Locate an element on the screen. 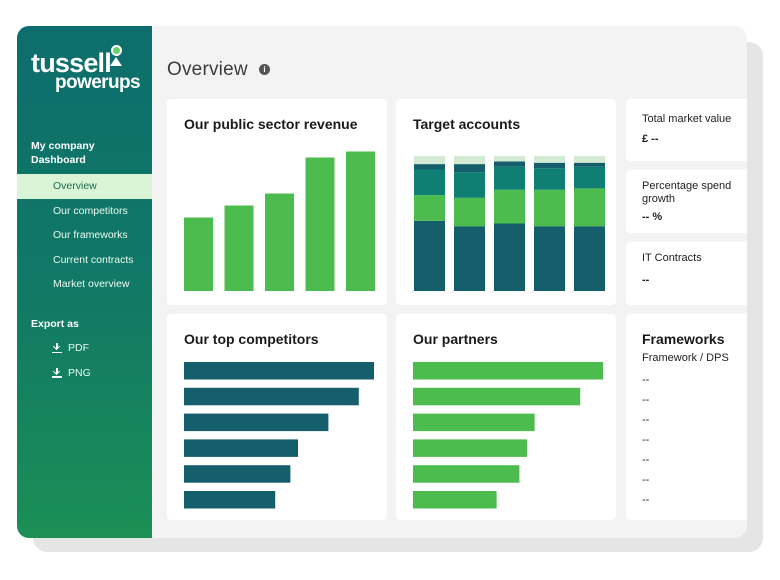  revenue-bar-chart is located at coordinates (279, 221).